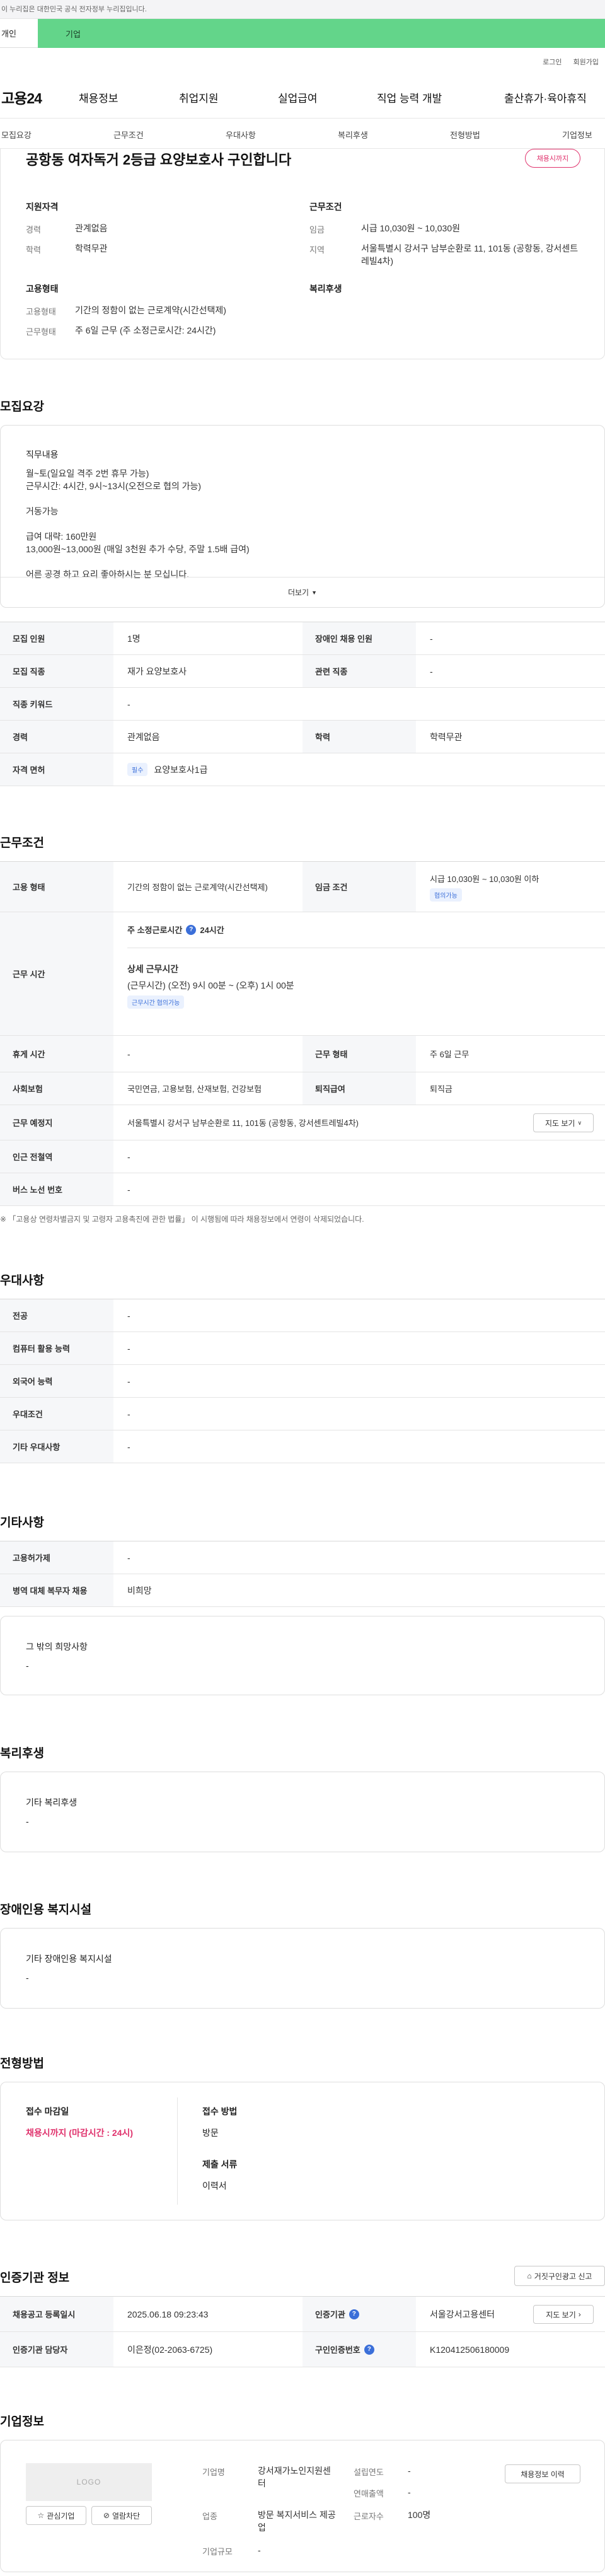 This screenshot has width=605, height=2576. I want to click on interest-button: ☆ 관심기업, so click(56, 2515).